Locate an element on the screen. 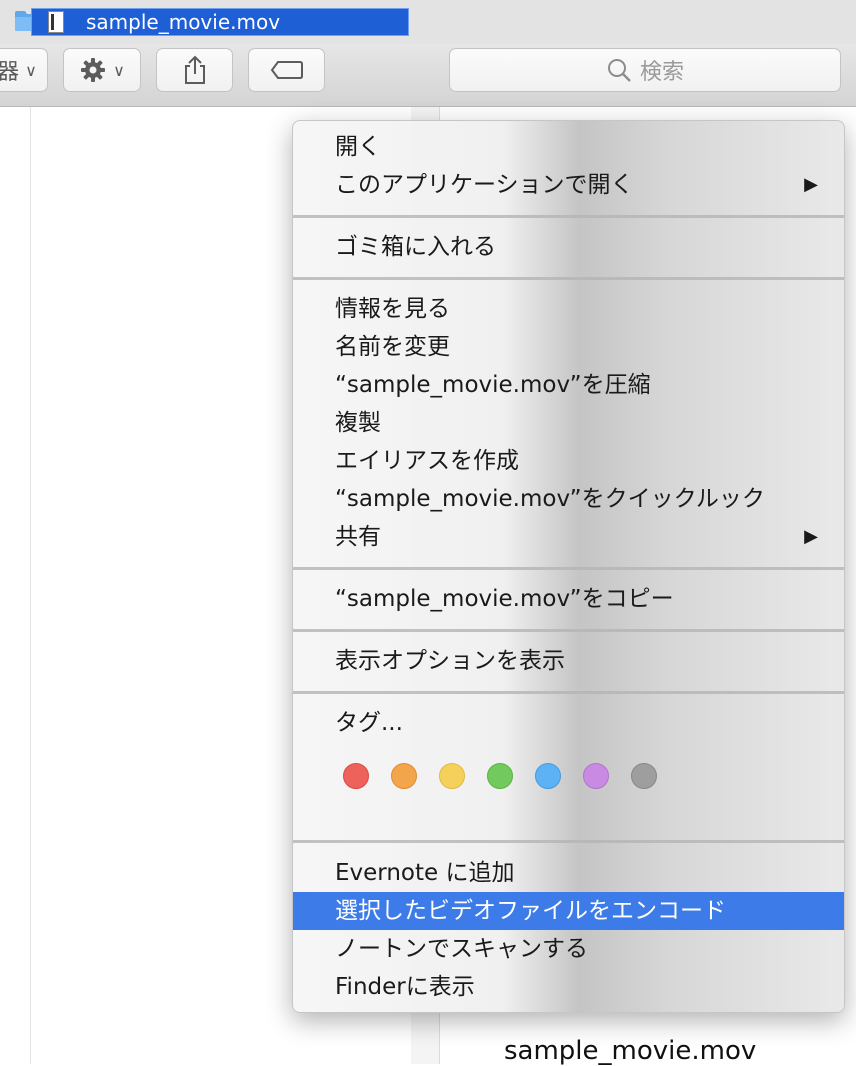  share-icon is located at coordinates (194, 69).